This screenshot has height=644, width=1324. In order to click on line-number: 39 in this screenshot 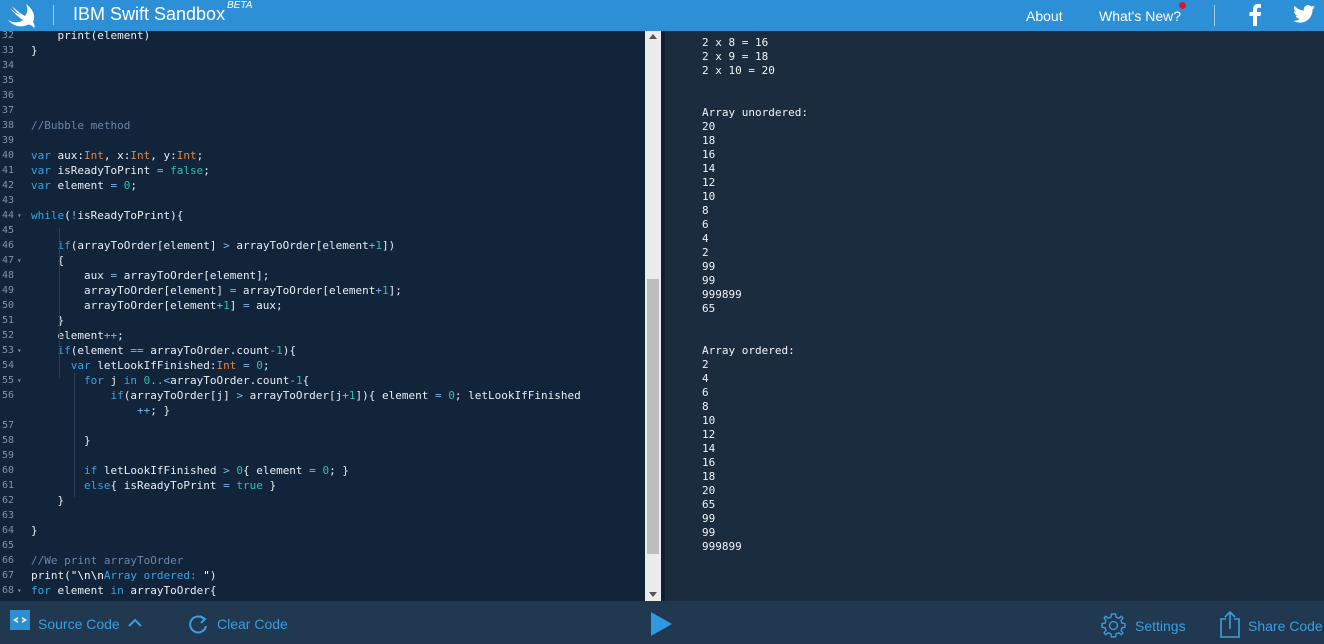, I will do `click(7, 140)`.